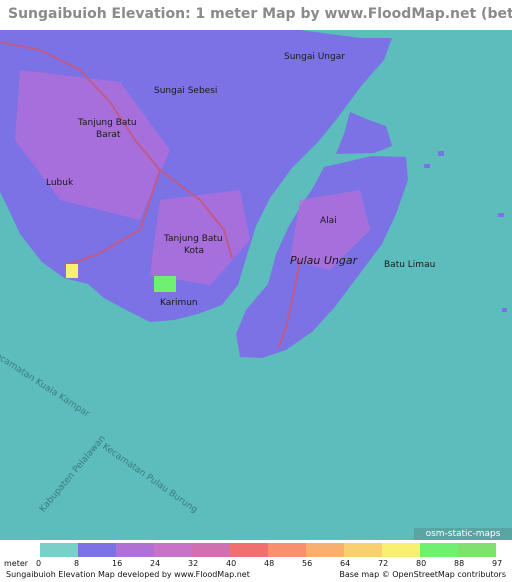 The width and height of the screenshot is (512, 582). What do you see at coordinates (364, 133) in the screenshot?
I see `islet-northeast` at bounding box center [364, 133].